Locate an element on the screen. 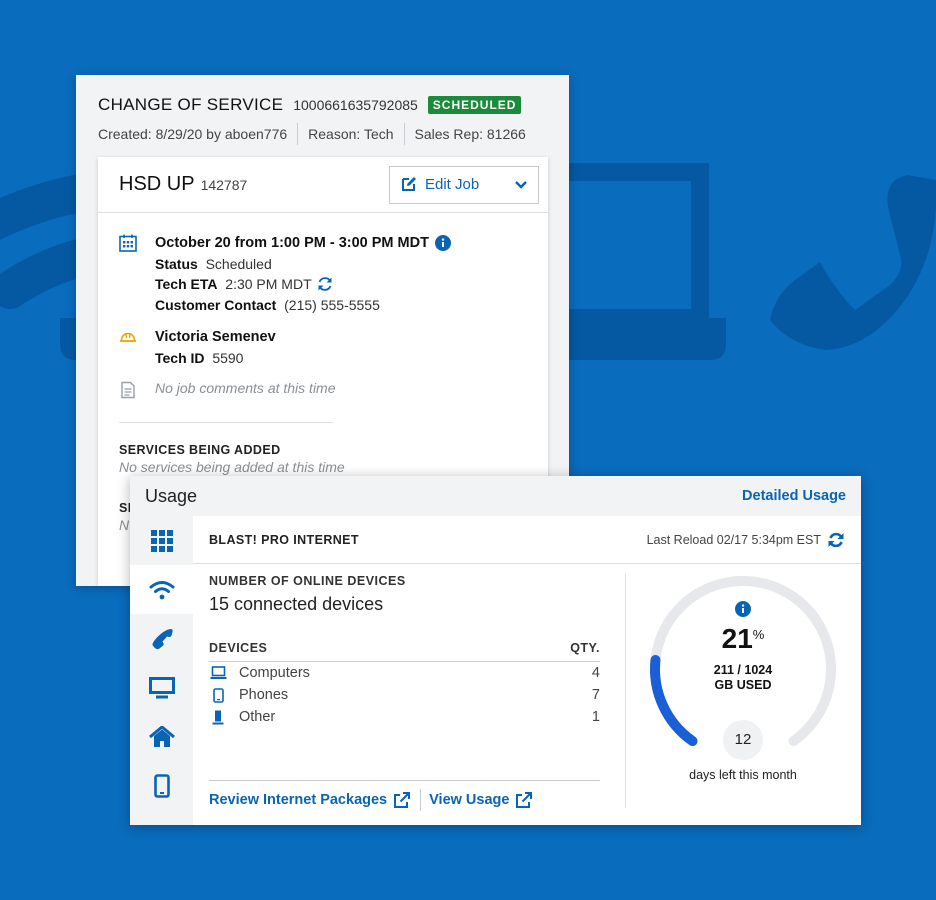  job-number: 142787 is located at coordinates (224, 185).